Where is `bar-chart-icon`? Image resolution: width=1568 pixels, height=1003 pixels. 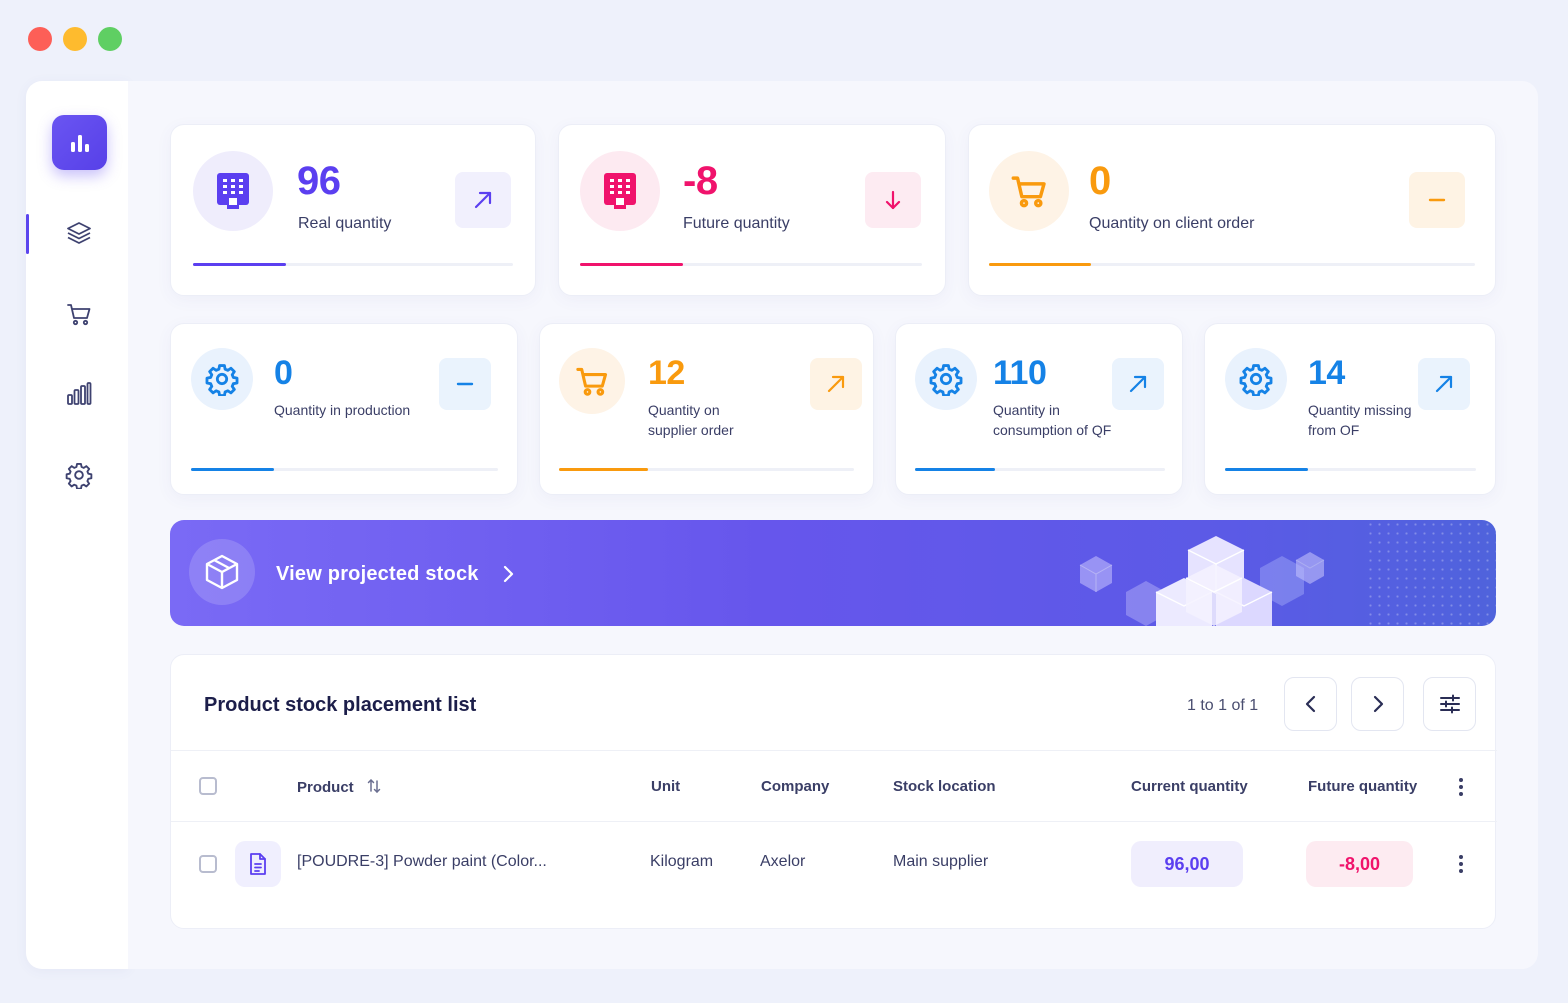
bar-chart-icon is located at coordinates (79, 143).